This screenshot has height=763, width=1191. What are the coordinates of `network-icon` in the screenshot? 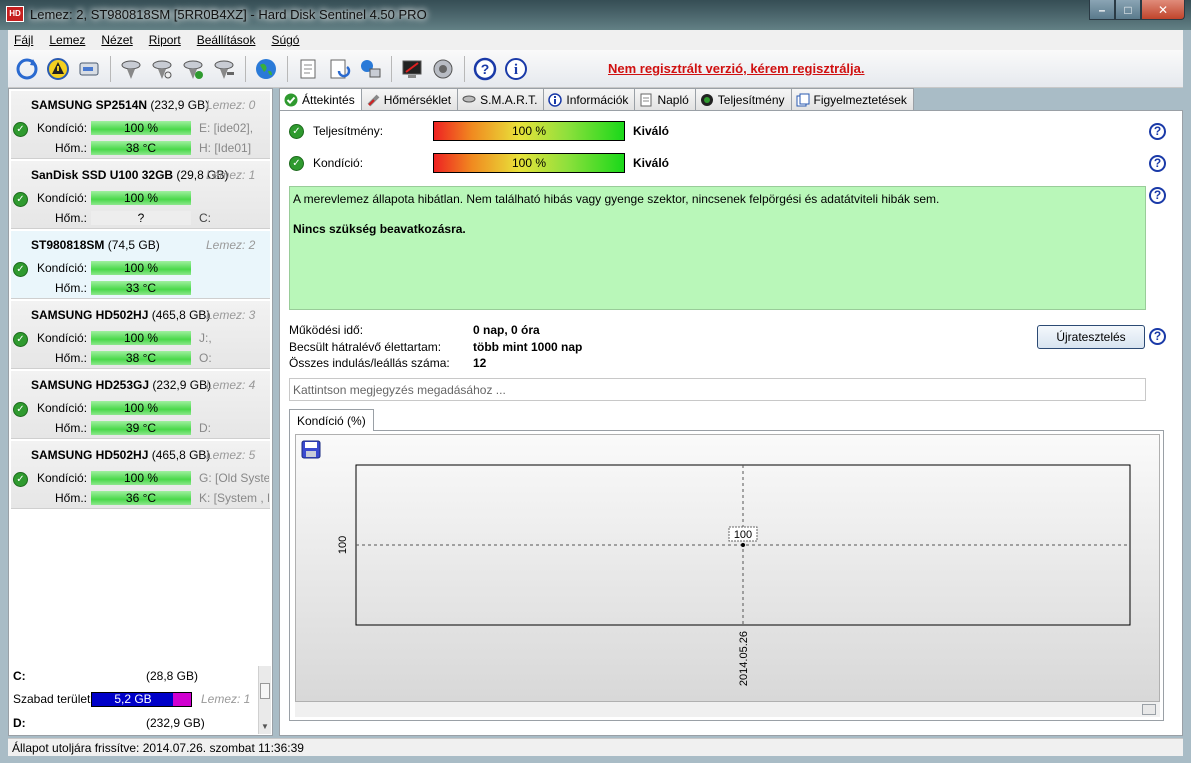 It's located at (369, 68).